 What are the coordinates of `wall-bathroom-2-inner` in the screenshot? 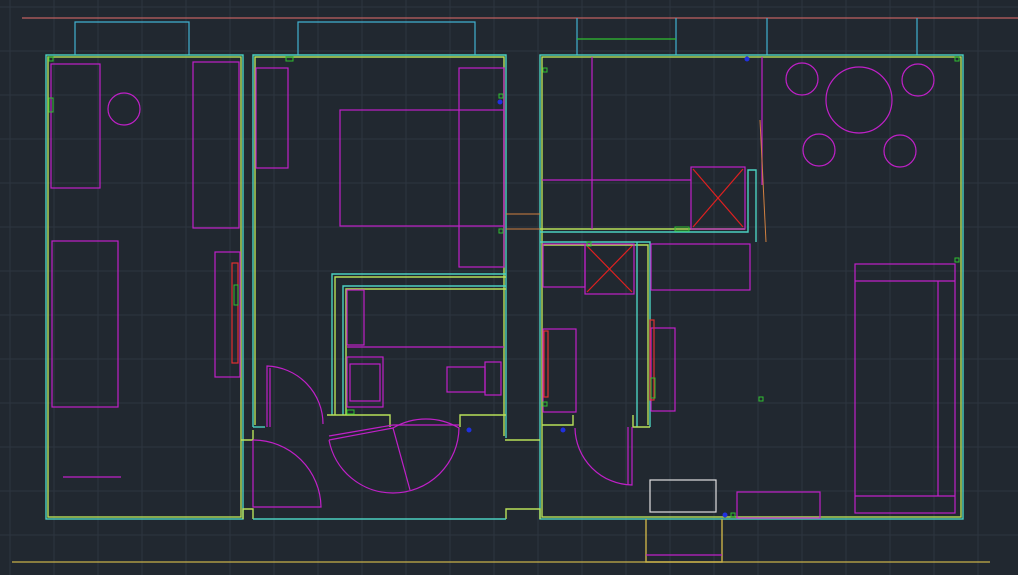 It's located at (425, 351).